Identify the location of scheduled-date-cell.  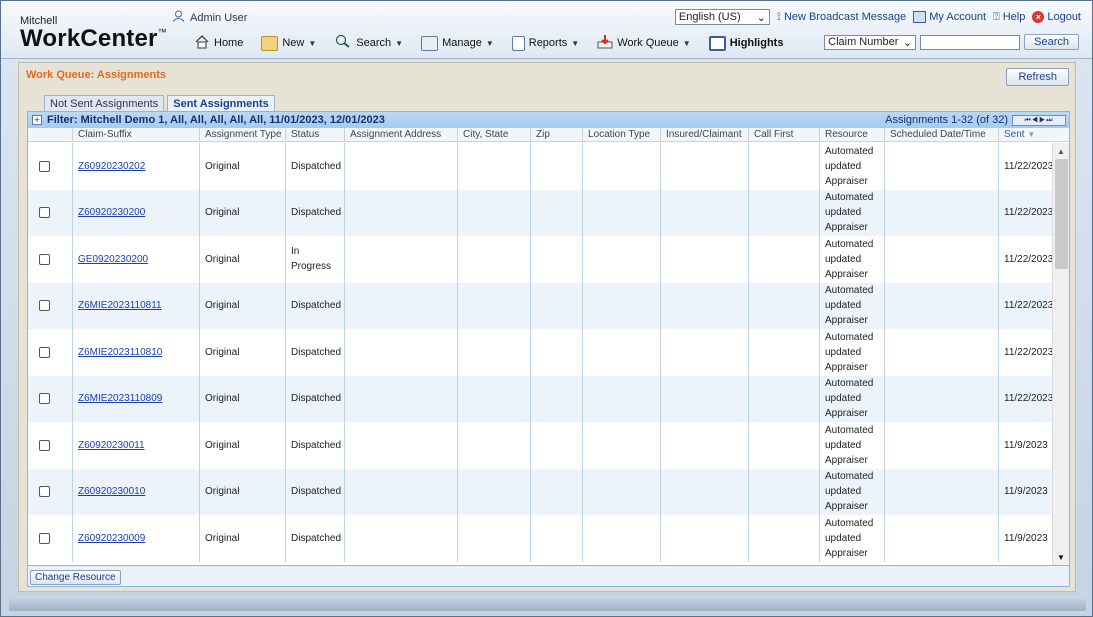
(941, 259).